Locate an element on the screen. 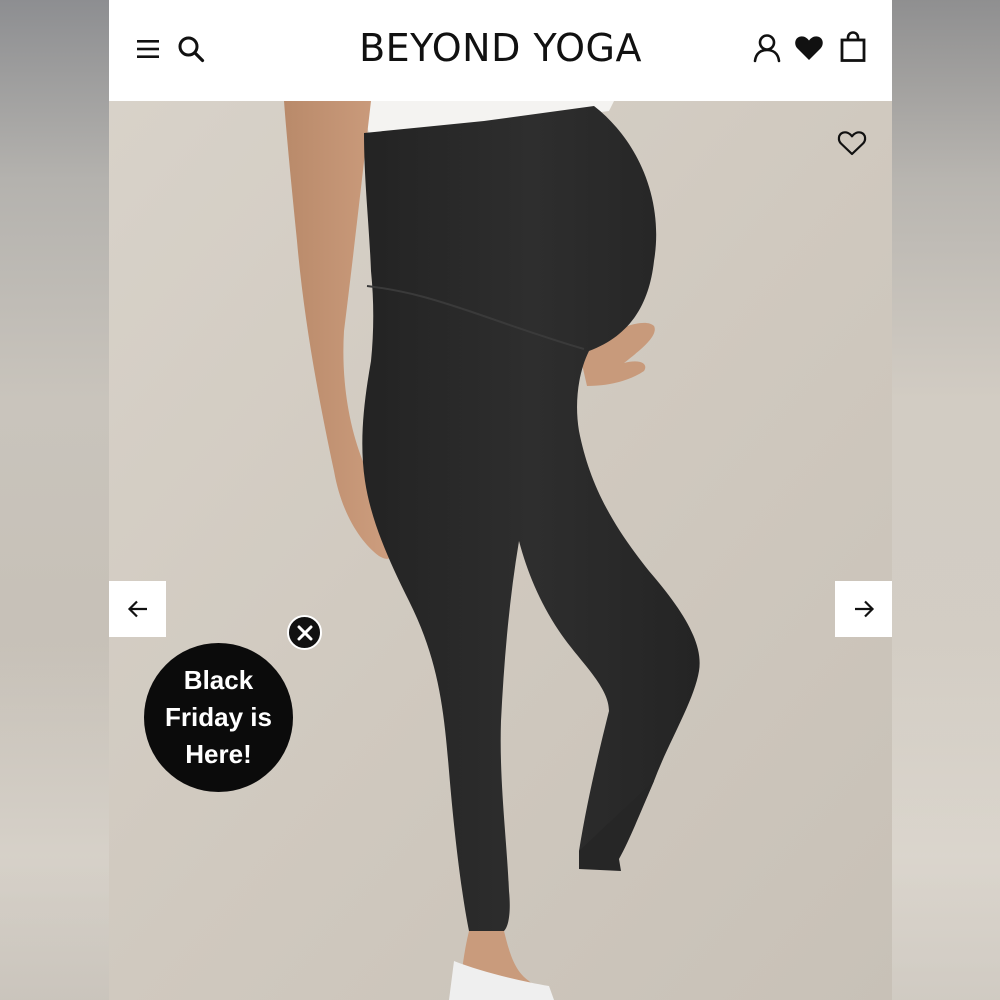  background-blur-left is located at coordinates (54, 500).